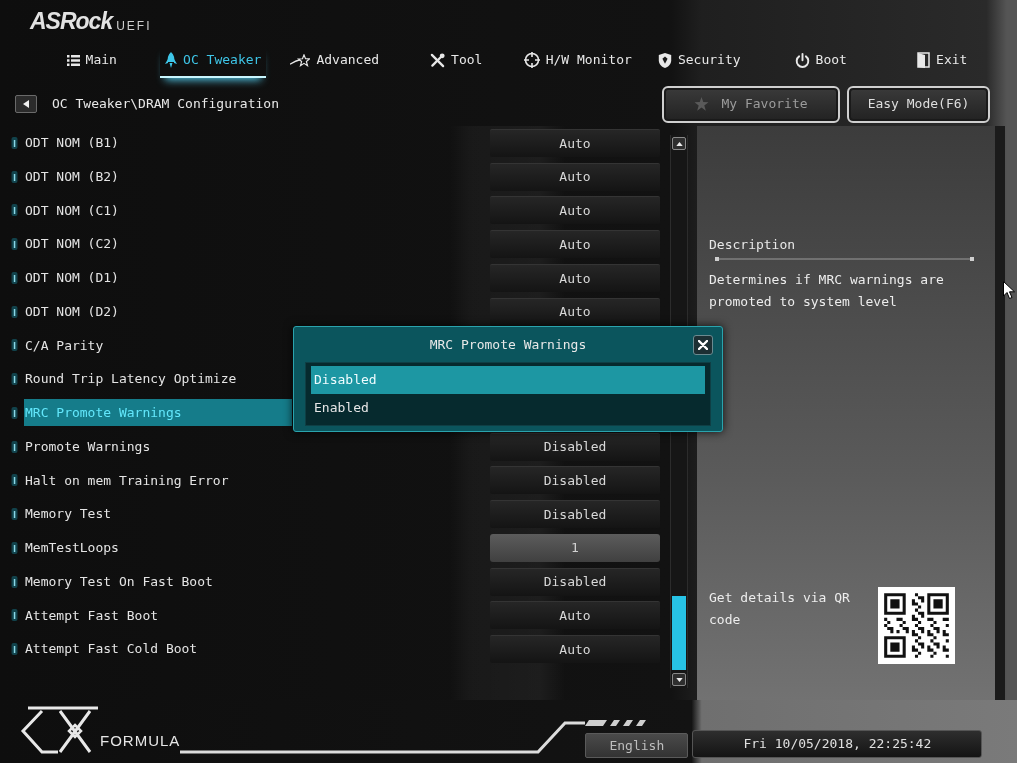  I want to click on rocket-icon, so click(171, 60).